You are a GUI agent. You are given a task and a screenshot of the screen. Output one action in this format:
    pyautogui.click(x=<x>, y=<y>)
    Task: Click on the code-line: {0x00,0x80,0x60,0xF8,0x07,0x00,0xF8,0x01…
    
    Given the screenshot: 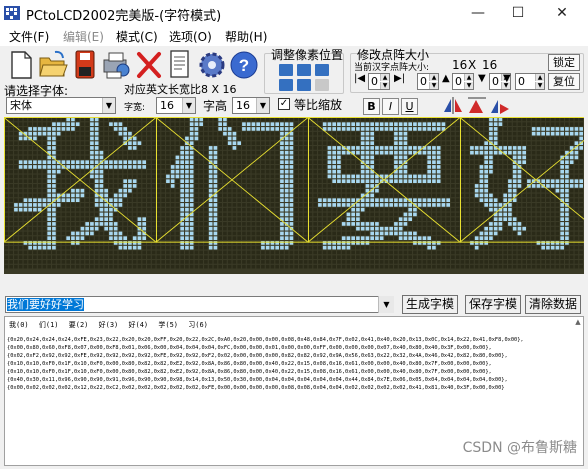 What is the action you would take?
    pyautogui.click(x=249, y=348)
    